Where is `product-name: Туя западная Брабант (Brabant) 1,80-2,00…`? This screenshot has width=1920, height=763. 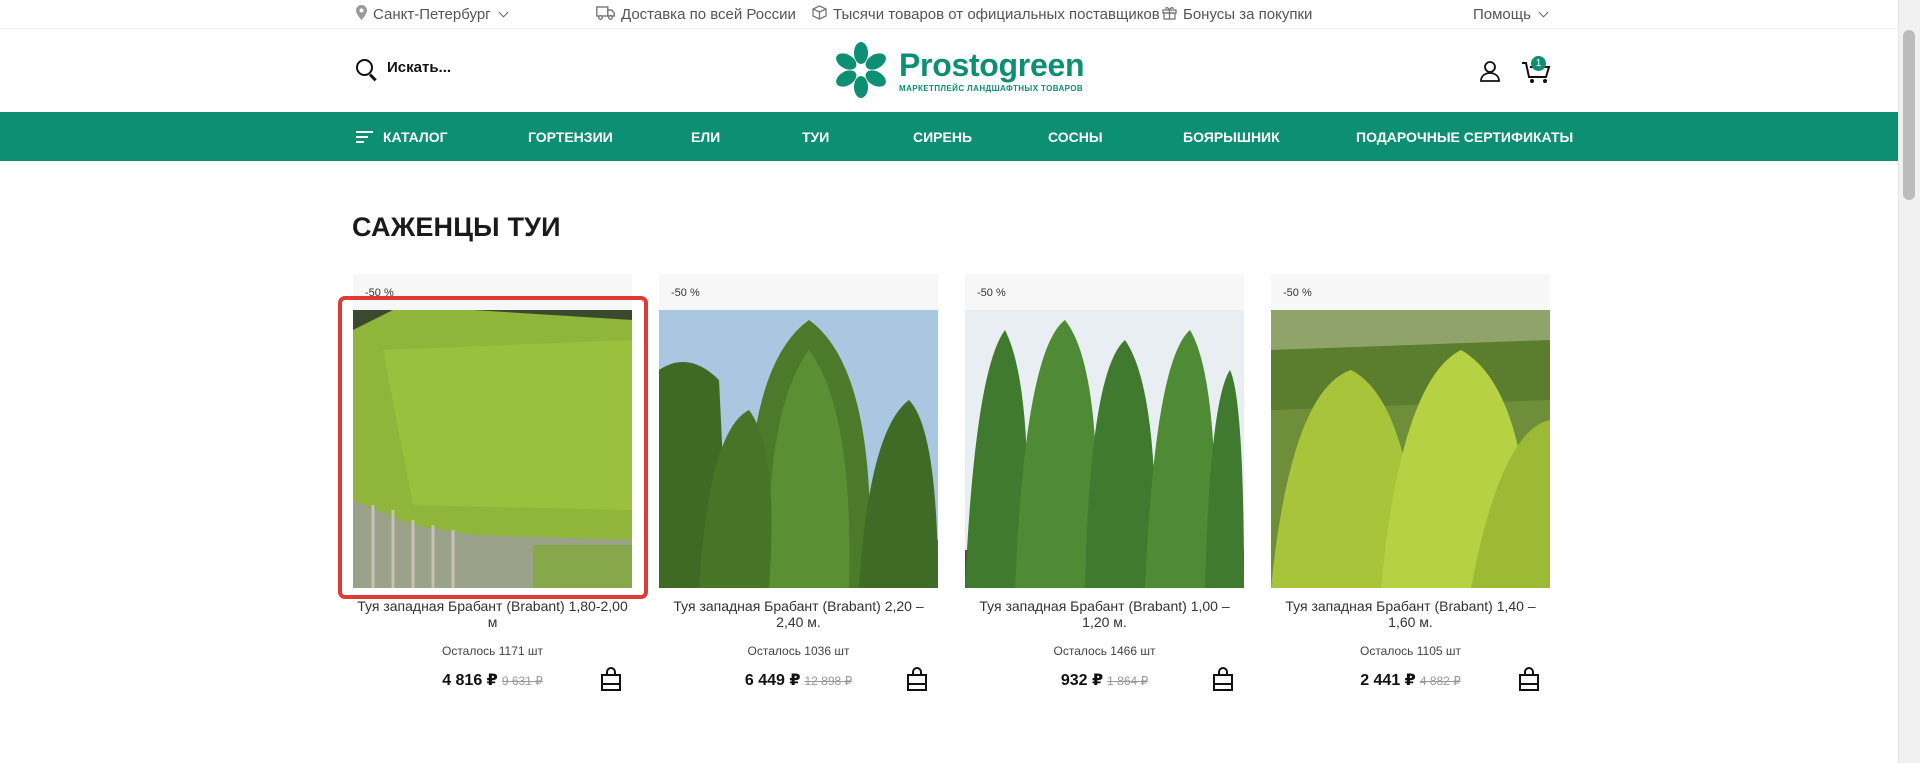
product-name: Туя западная Брабант (Brabant) 1,80-2,00… is located at coordinates (492, 614).